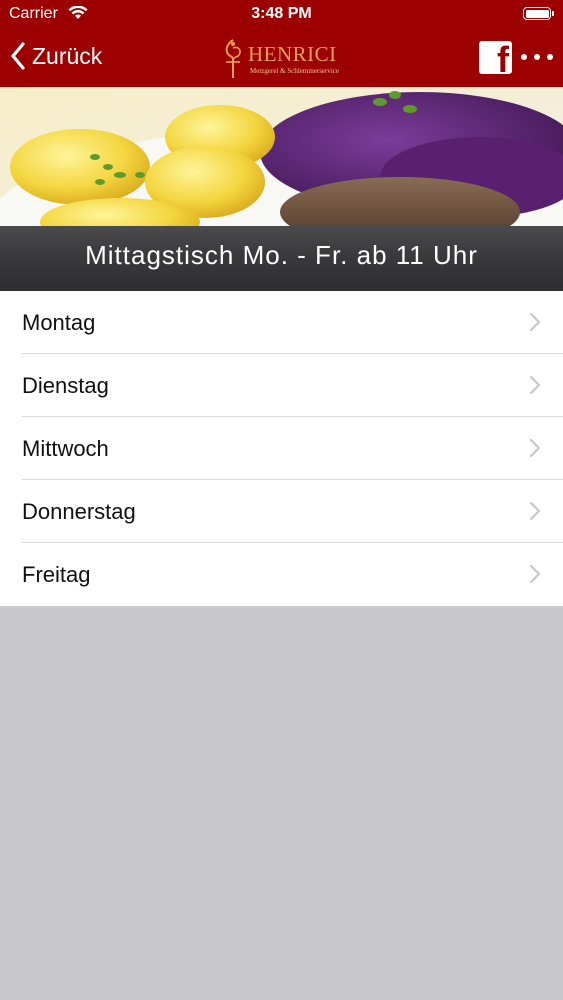  What do you see at coordinates (281, 255) in the screenshot?
I see `lunch-hours-title: Mittagstisch Mo. - Fr. ab 11 Uhr` at bounding box center [281, 255].